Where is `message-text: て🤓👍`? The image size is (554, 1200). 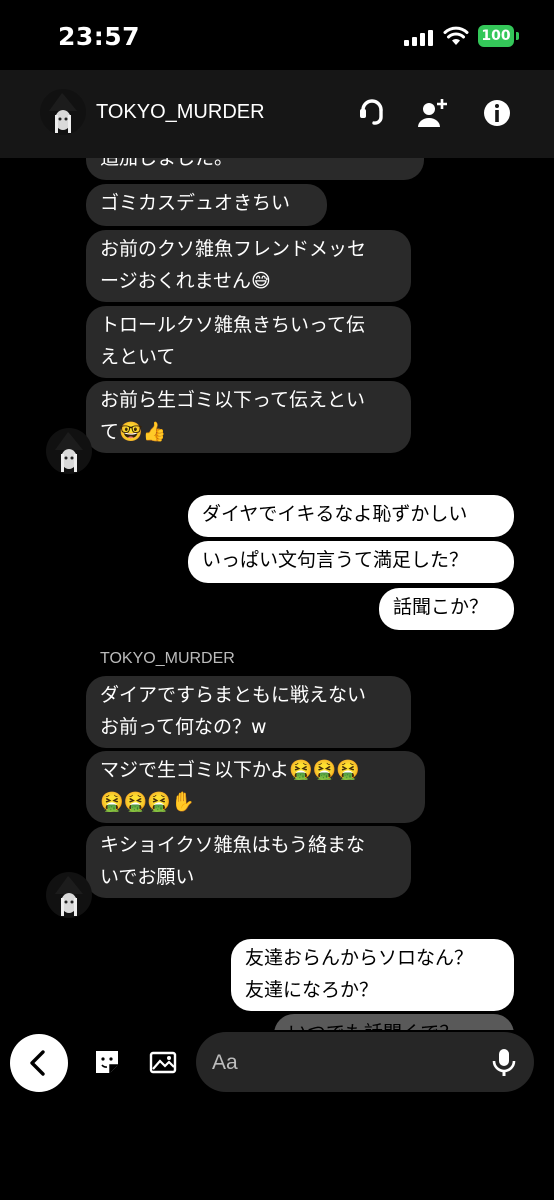
message-text: て🤓👍 is located at coordinates (133, 432).